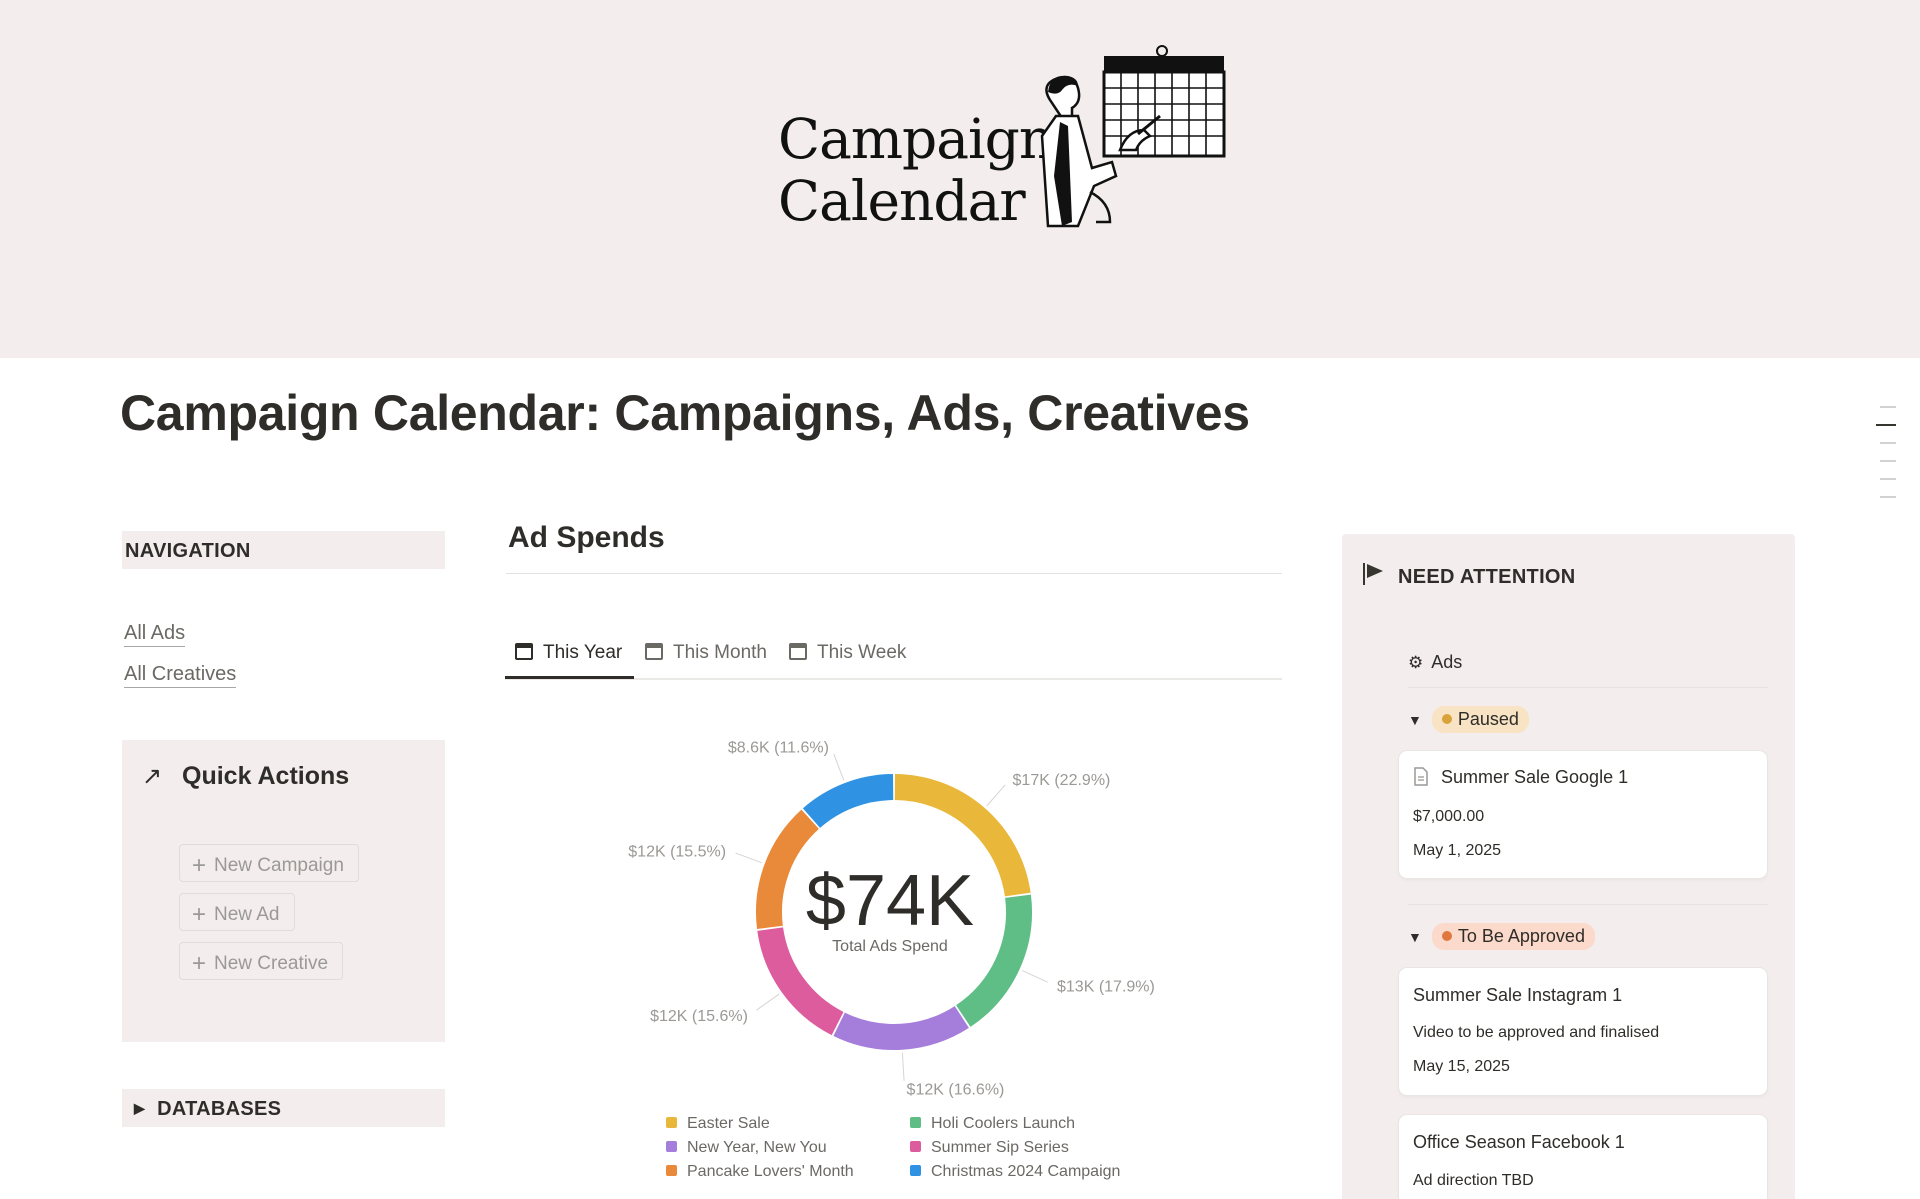 The width and height of the screenshot is (1920, 1199). What do you see at coordinates (1487, 577) in the screenshot?
I see `need-attention-title: NEED ATTENTION` at bounding box center [1487, 577].